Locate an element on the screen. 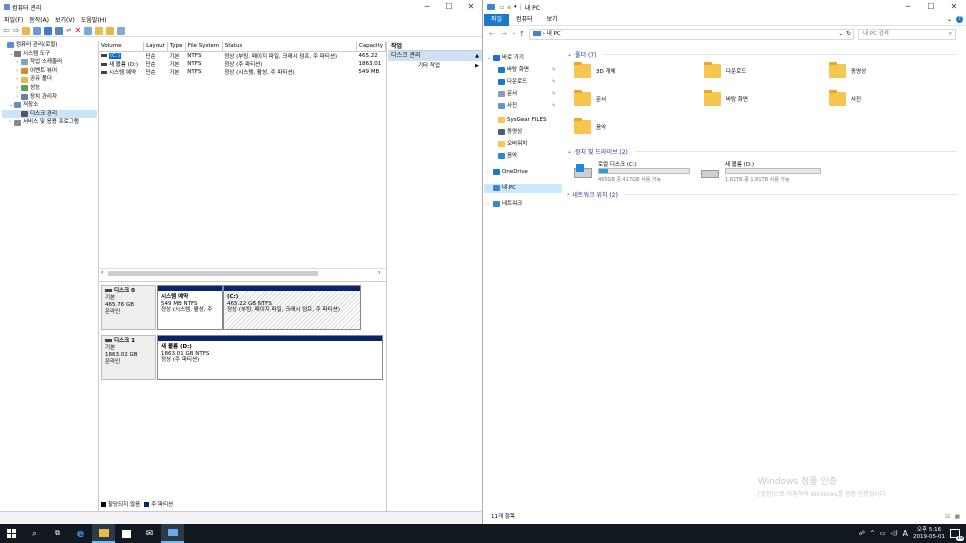  menu-help: 도움말(H) is located at coordinates (94, 19).